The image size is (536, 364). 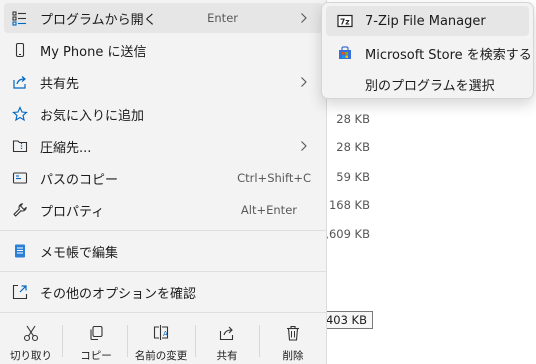 I want to click on file-size: ,609 KB, so click(x=347, y=234).